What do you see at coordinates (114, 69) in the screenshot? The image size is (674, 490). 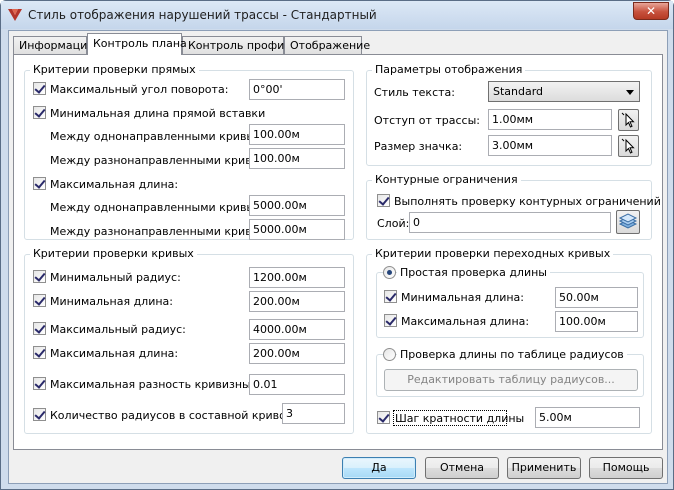 I see `tangent-criteria-title: Критерии проверки прямых` at bounding box center [114, 69].